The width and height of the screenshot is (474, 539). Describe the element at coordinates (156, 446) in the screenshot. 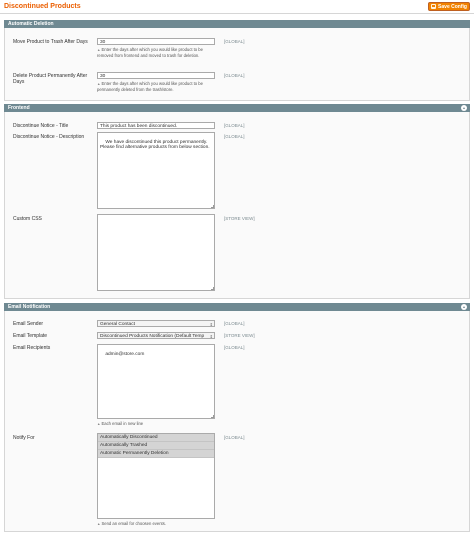

I see `notify-option: Automatically Trashed` at that location.